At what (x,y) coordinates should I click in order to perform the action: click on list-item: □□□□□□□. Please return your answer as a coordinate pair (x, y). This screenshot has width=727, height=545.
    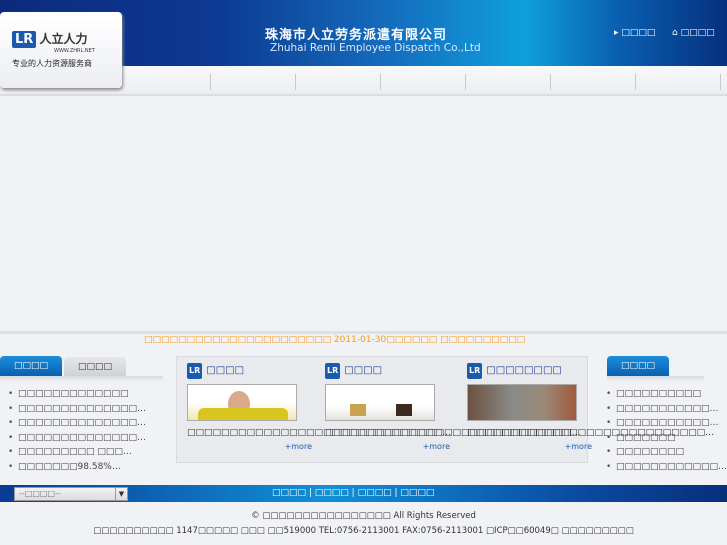
    Looking at the image, I should click on (665, 438).